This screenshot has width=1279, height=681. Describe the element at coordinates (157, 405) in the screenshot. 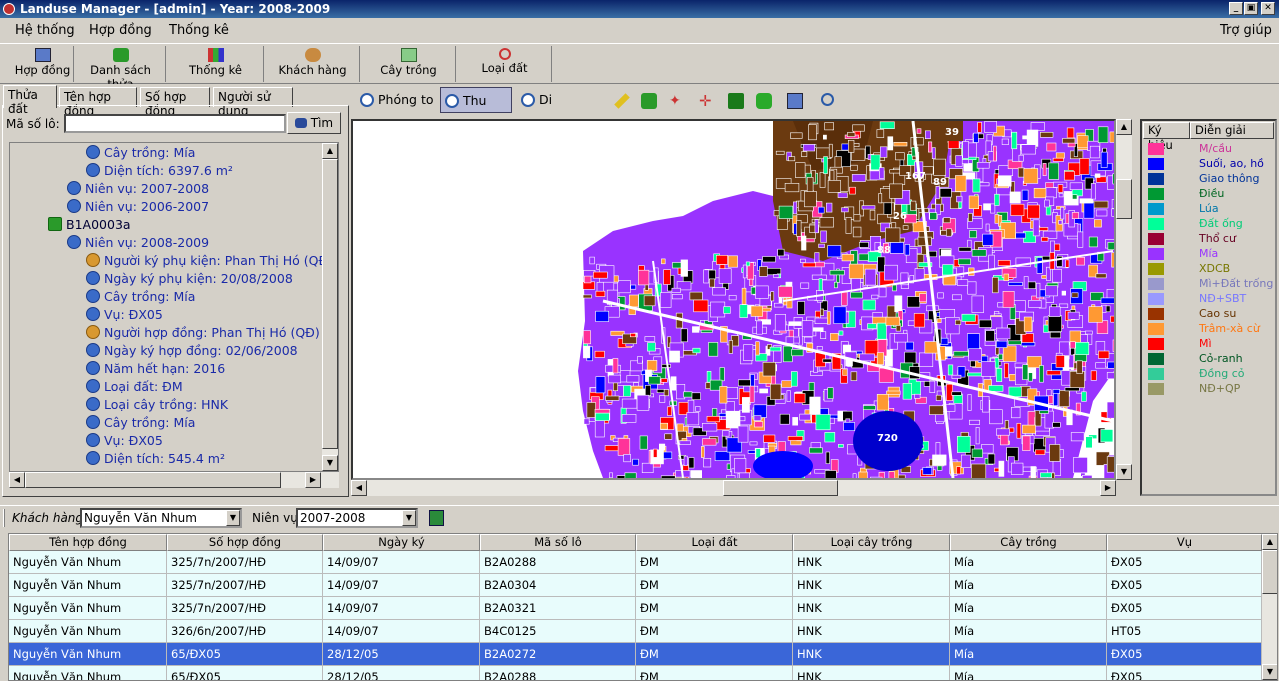

I see `tree-node: Loại cây trồng: HNK` at that location.